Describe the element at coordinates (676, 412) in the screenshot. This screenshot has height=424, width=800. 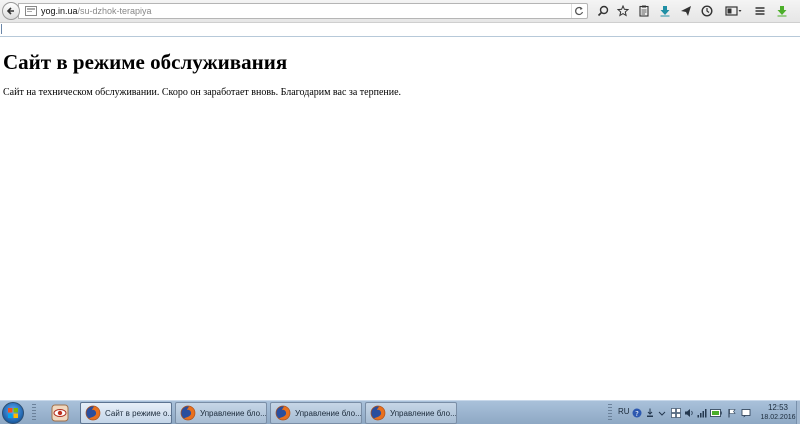
I see `windows-flag-icon` at that location.